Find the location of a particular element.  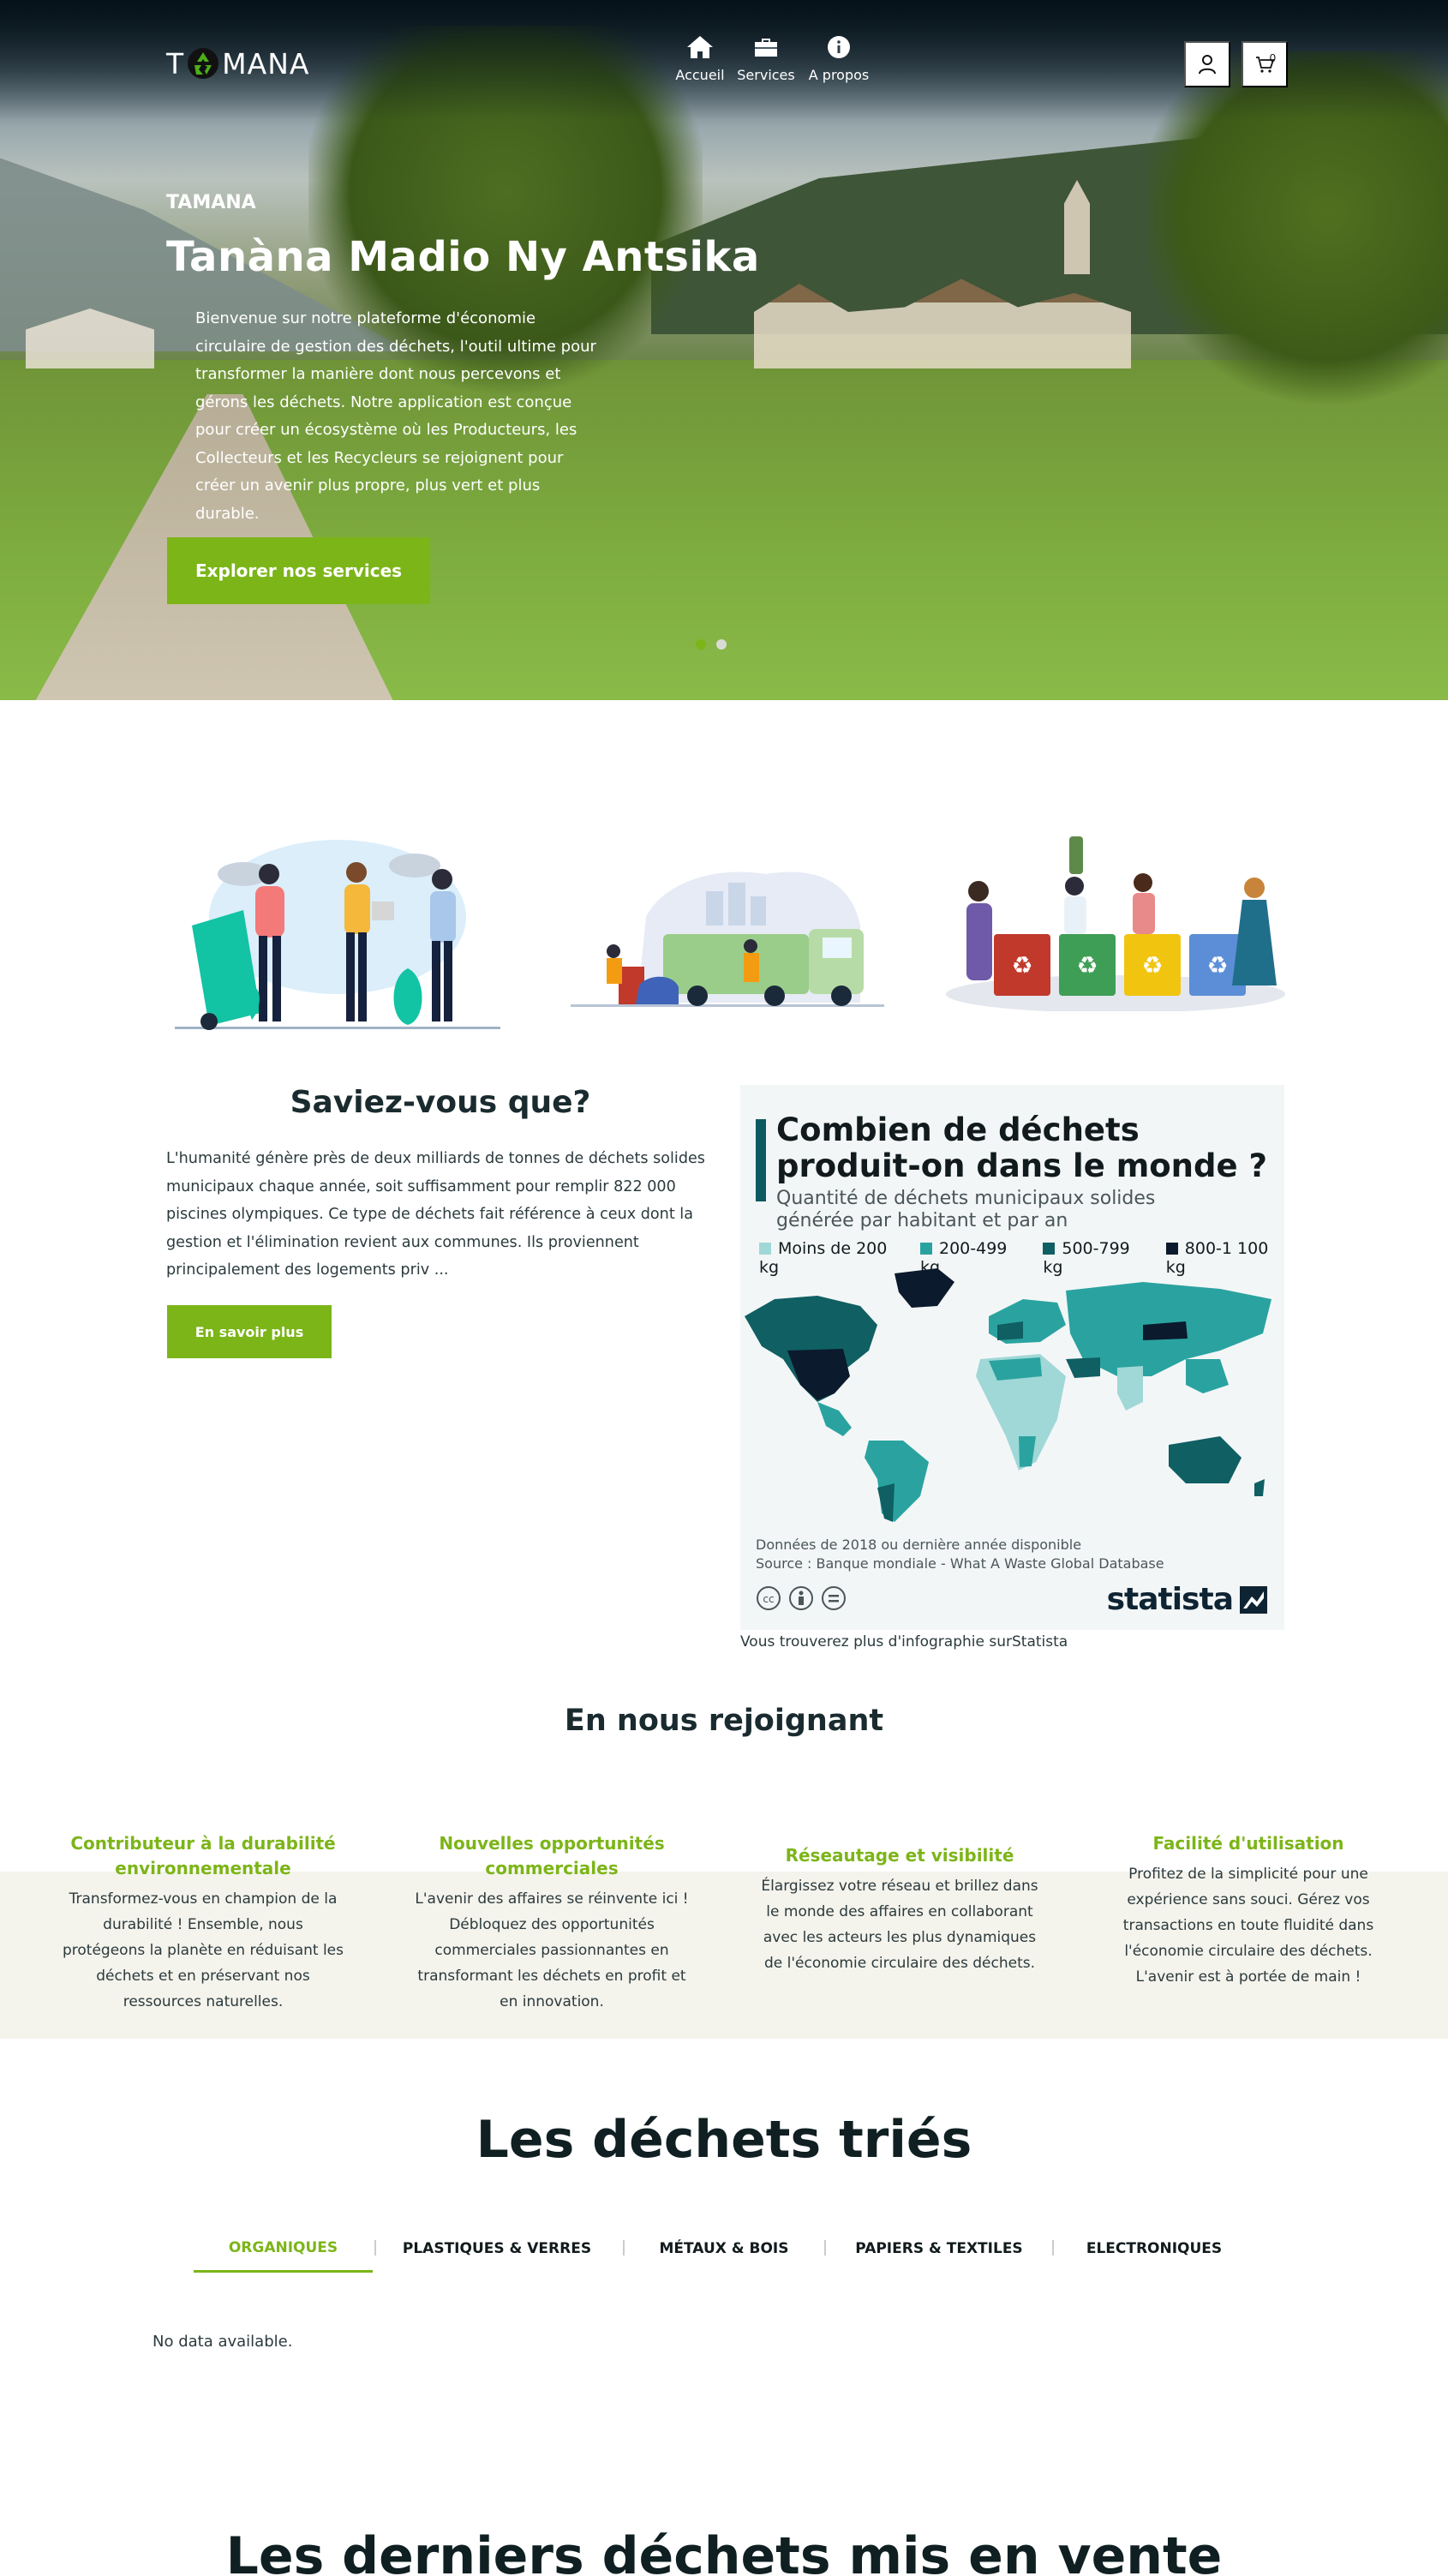

cc-icon: cc is located at coordinates (769, 1598).